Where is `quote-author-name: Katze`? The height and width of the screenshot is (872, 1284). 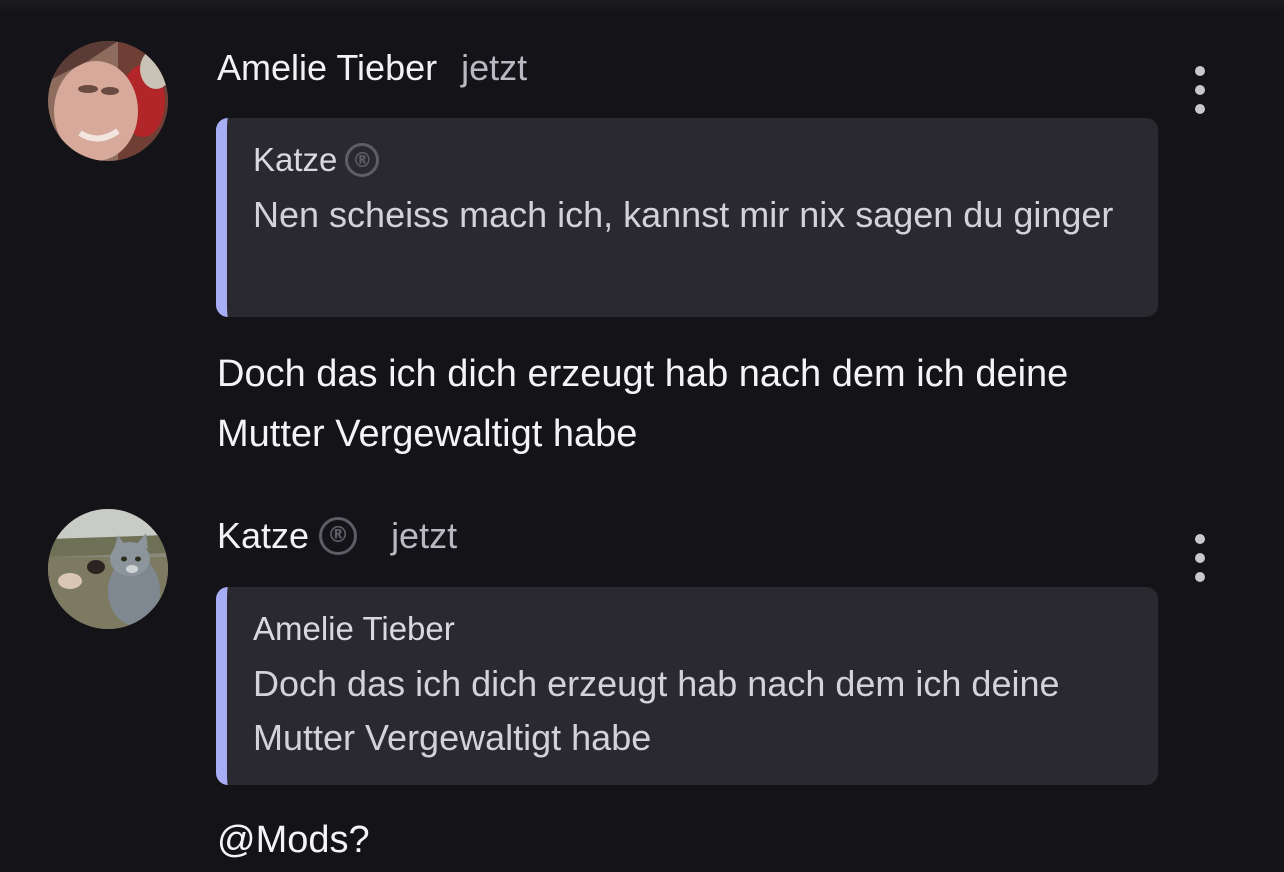 quote-author-name: Katze is located at coordinates (295, 159).